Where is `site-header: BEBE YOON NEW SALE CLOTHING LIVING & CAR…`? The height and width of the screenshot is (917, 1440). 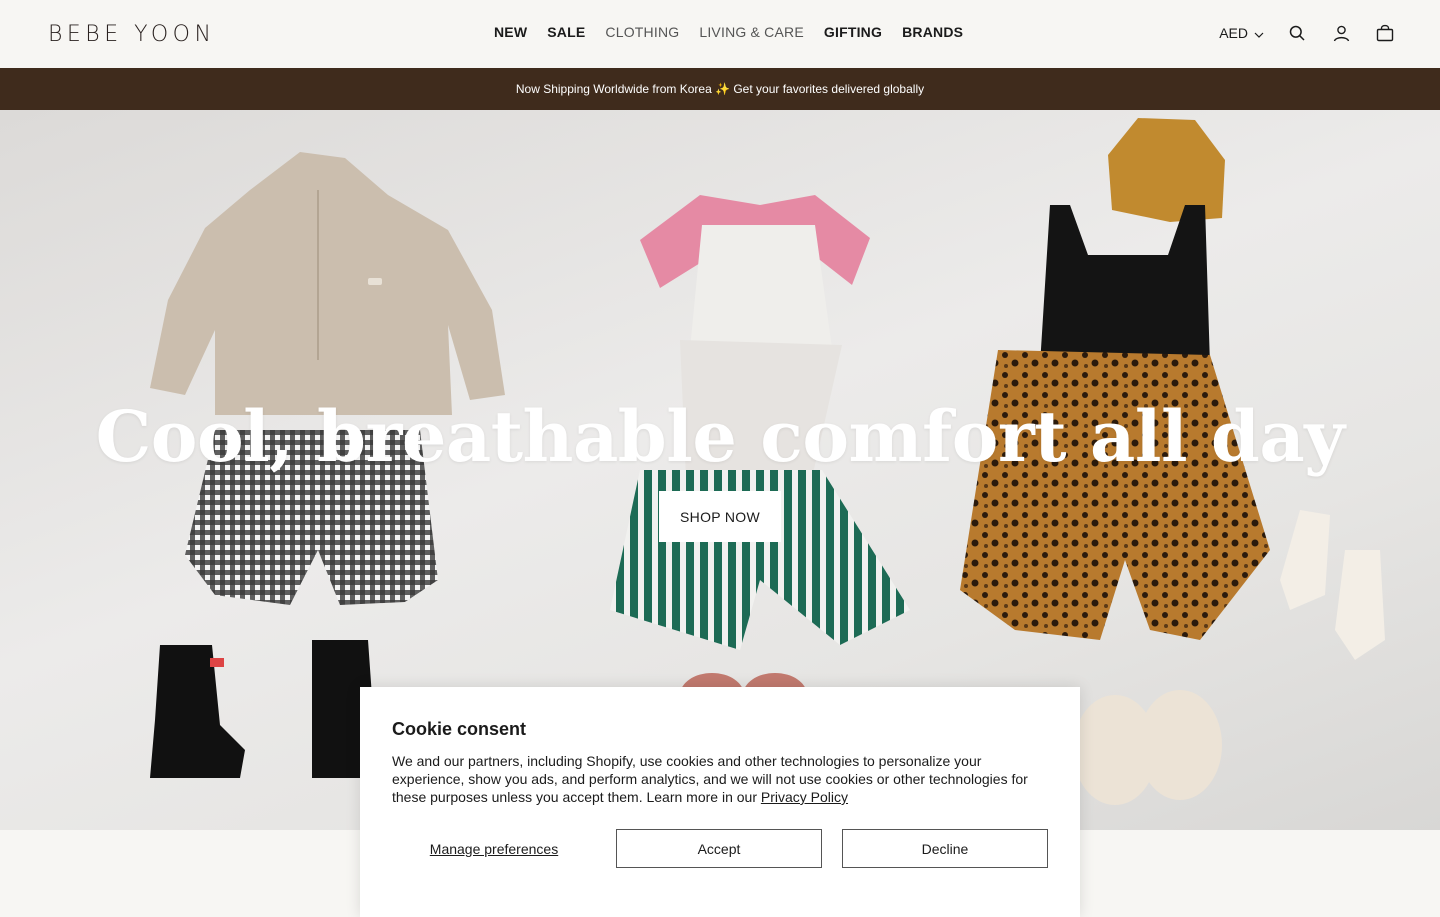
site-header: BEBE YOON NEW SALE CLOTHING LIVING & CAR… is located at coordinates (720, 34).